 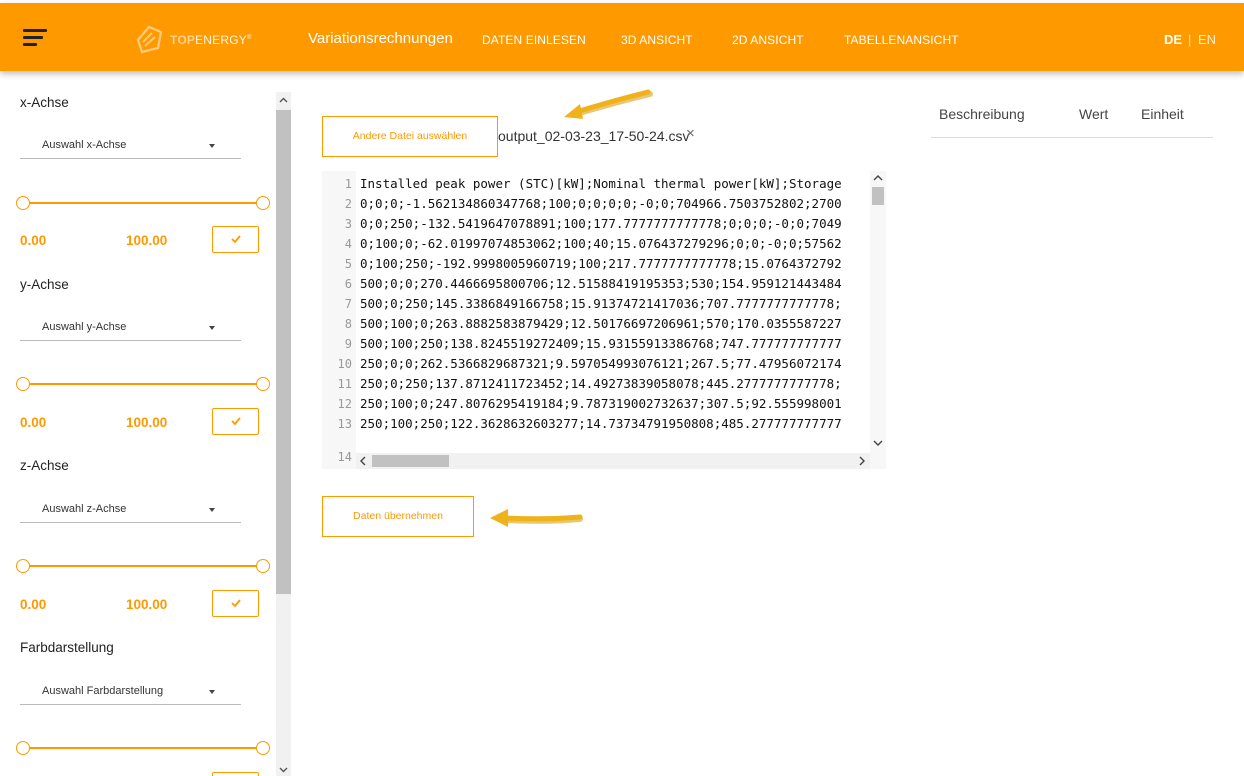 What do you see at coordinates (410, 461) in the screenshot?
I see `editor-hscroll-thumb` at bounding box center [410, 461].